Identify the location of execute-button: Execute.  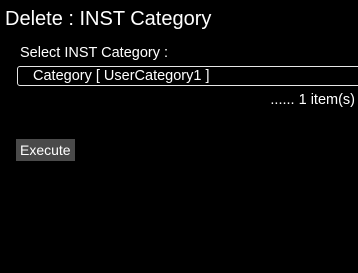
(45, 150).